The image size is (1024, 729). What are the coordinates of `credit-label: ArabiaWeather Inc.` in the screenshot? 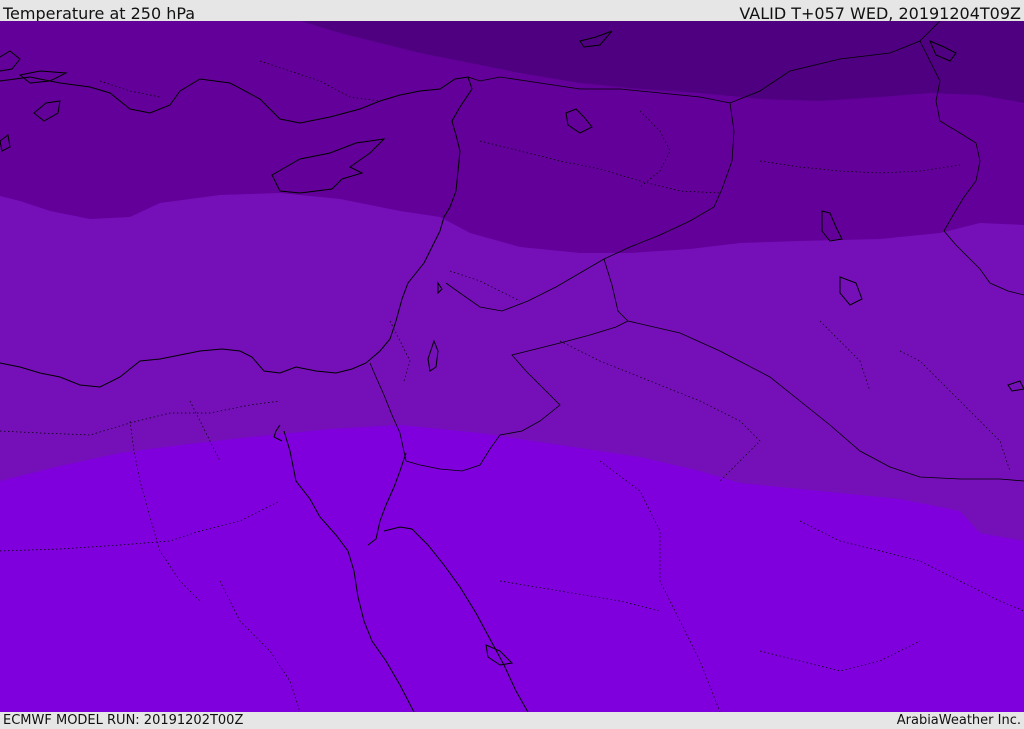 It's located at (958, 720).